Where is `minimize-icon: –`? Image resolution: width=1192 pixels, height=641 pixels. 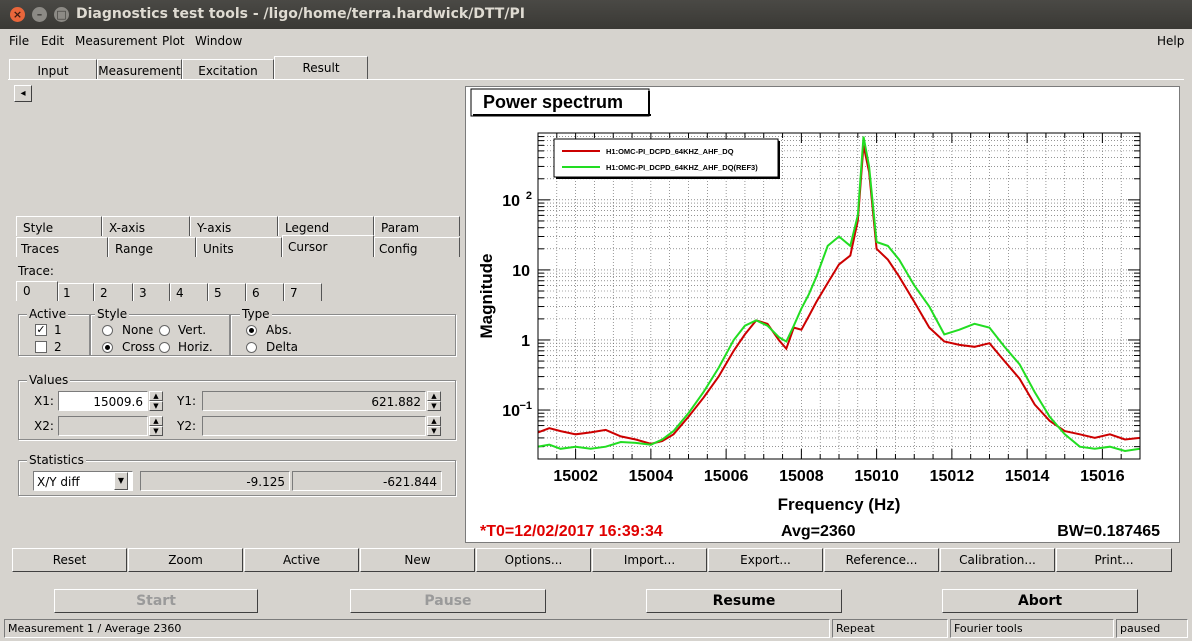
minimize-icon: – is located at coordinates (39, 14).